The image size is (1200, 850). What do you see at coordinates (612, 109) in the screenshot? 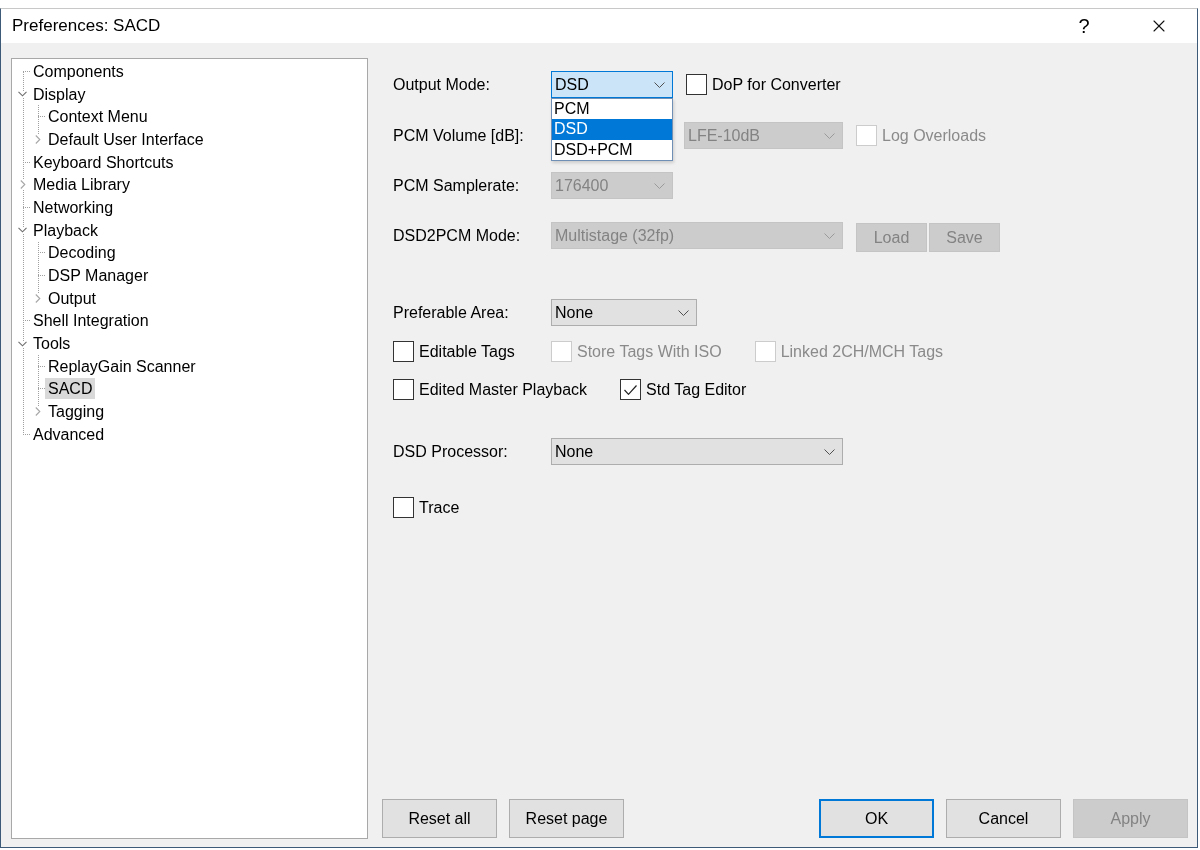
I see `dropdown-option: PCM` at bounding box center [612, 109].